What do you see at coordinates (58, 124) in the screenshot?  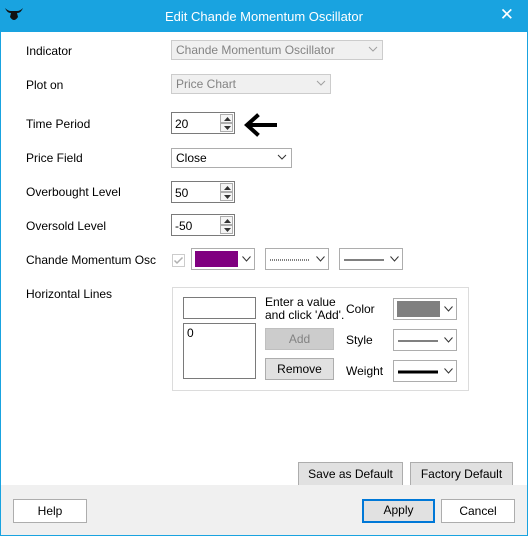 I see `time-period-label: Time Period` at bounding box center [58, 124].